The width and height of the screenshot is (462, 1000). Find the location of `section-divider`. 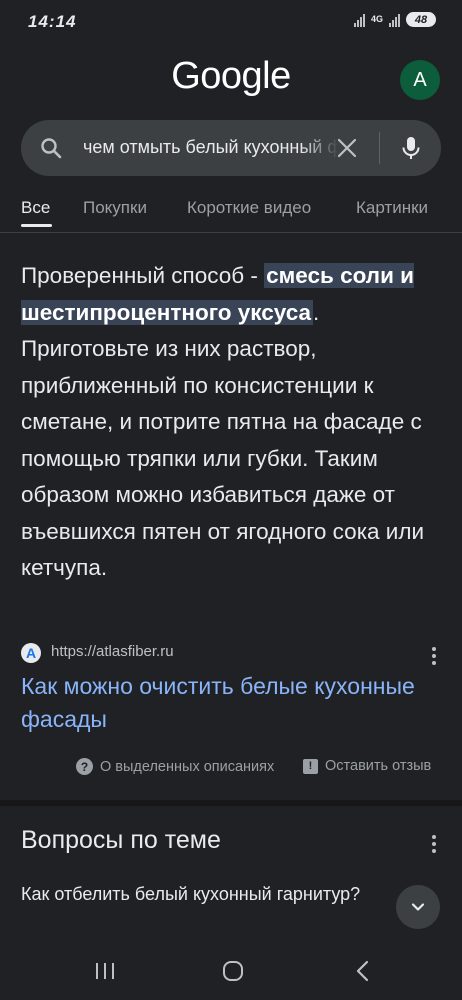

section-divider is located at coordinates (231, 803).